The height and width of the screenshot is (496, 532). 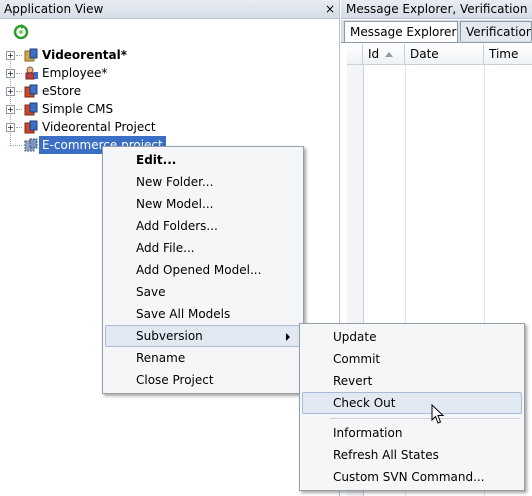 What do you see at coordinates (508, 54) in the screenshot?
I see `column-header-time: Time` at bounding box center [508, 54].